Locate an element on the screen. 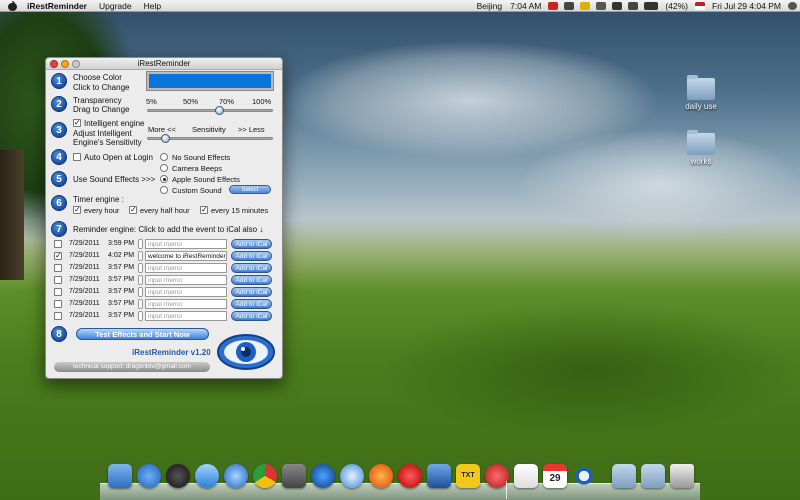  desktop-folder-works: works is located at coordinates (701, 148).